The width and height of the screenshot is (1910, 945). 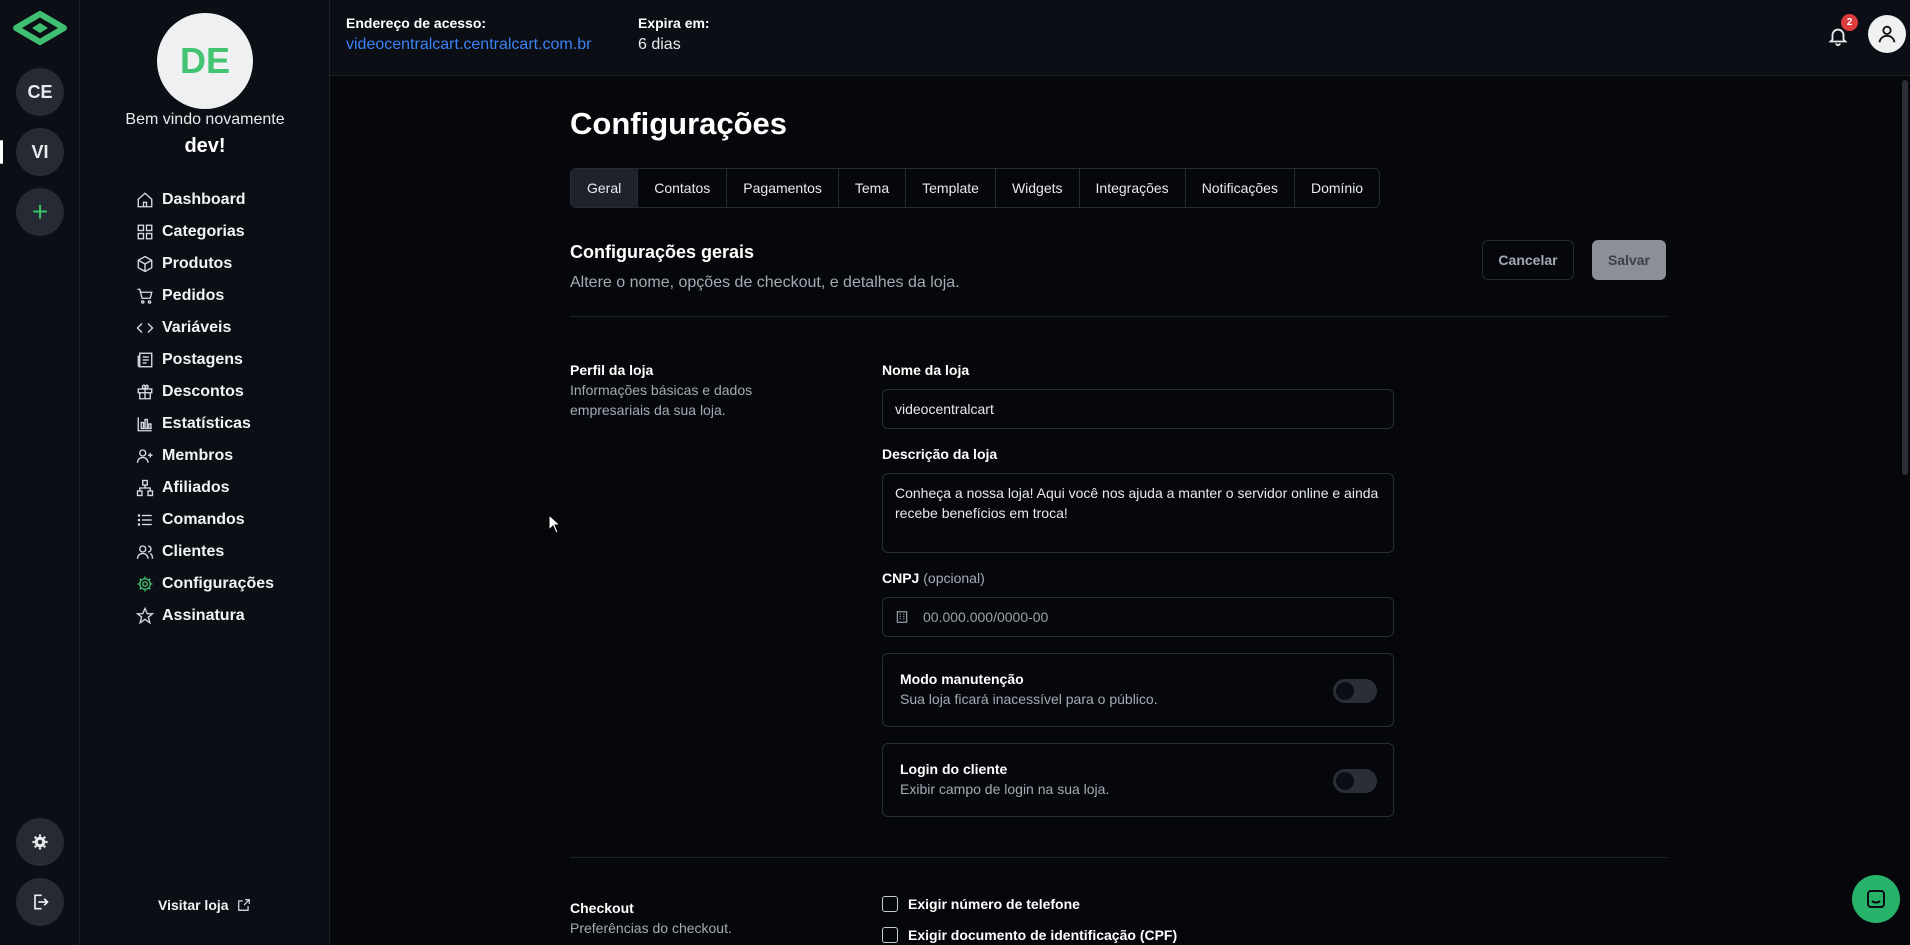 I want to click on tab-tema: Tema, so click(x=872, y=188).